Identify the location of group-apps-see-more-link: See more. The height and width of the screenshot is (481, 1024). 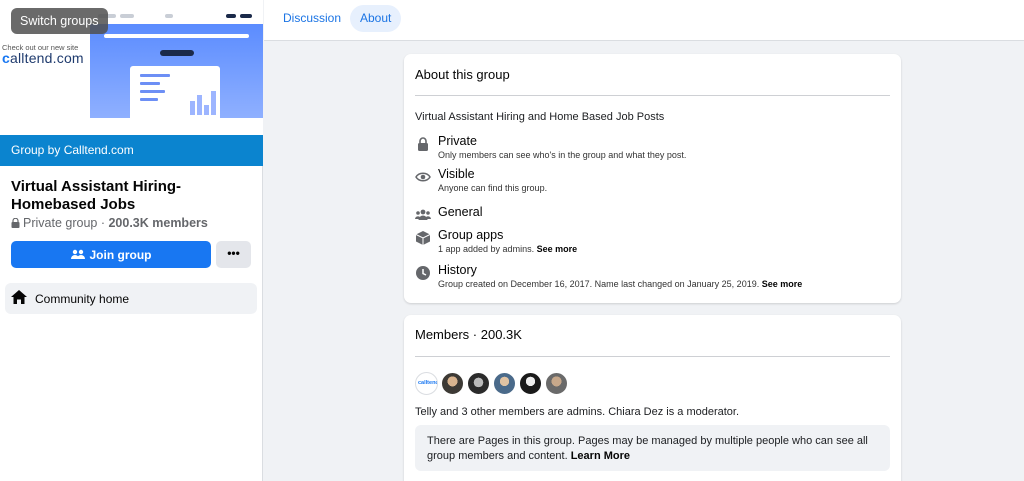
(557, 249).